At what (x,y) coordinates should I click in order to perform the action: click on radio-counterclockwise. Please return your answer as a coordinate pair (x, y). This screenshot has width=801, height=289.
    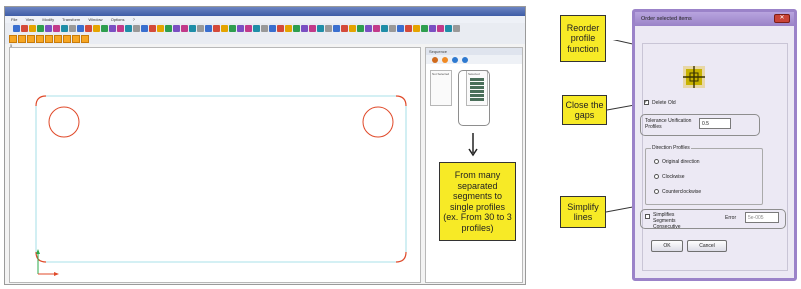
    Looking at the image, I should click on (656, 191).